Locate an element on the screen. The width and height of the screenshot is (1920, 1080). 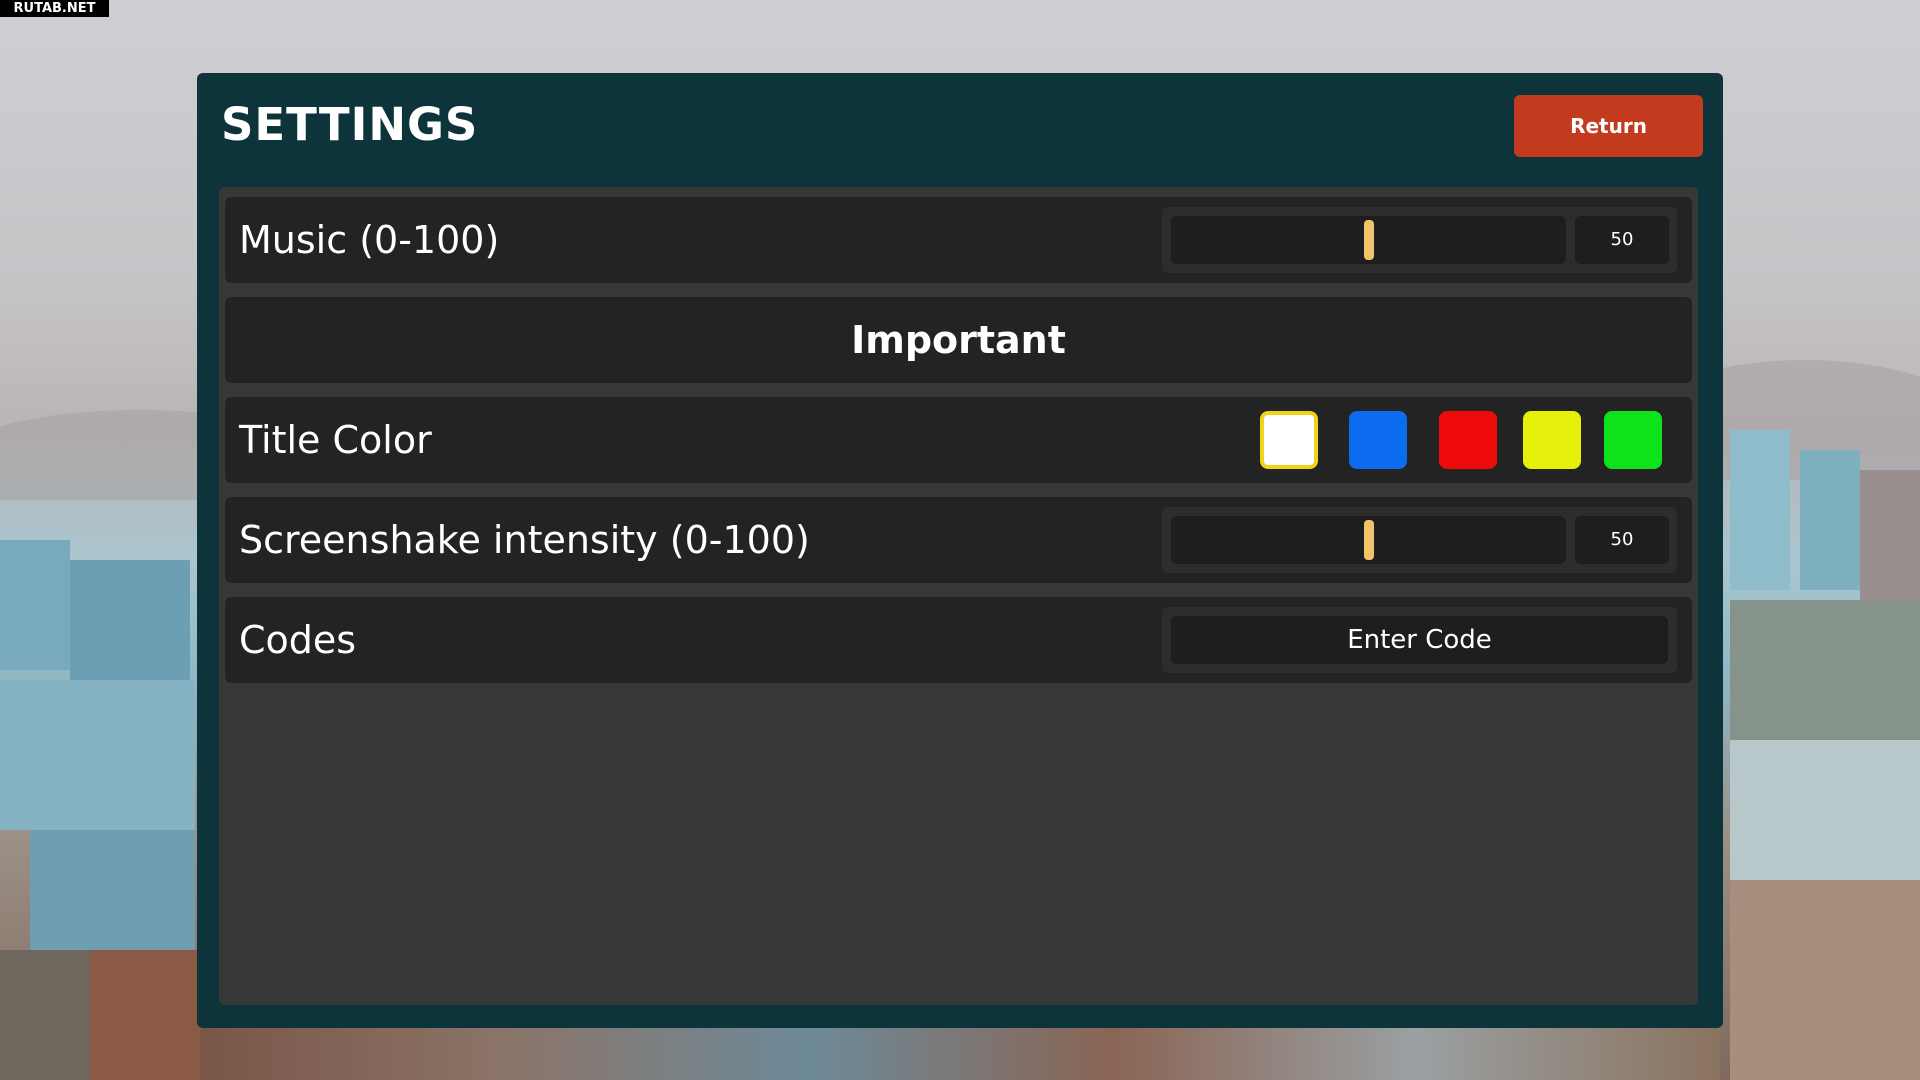
color-swatch-red is located at coordinates (1468, 440).